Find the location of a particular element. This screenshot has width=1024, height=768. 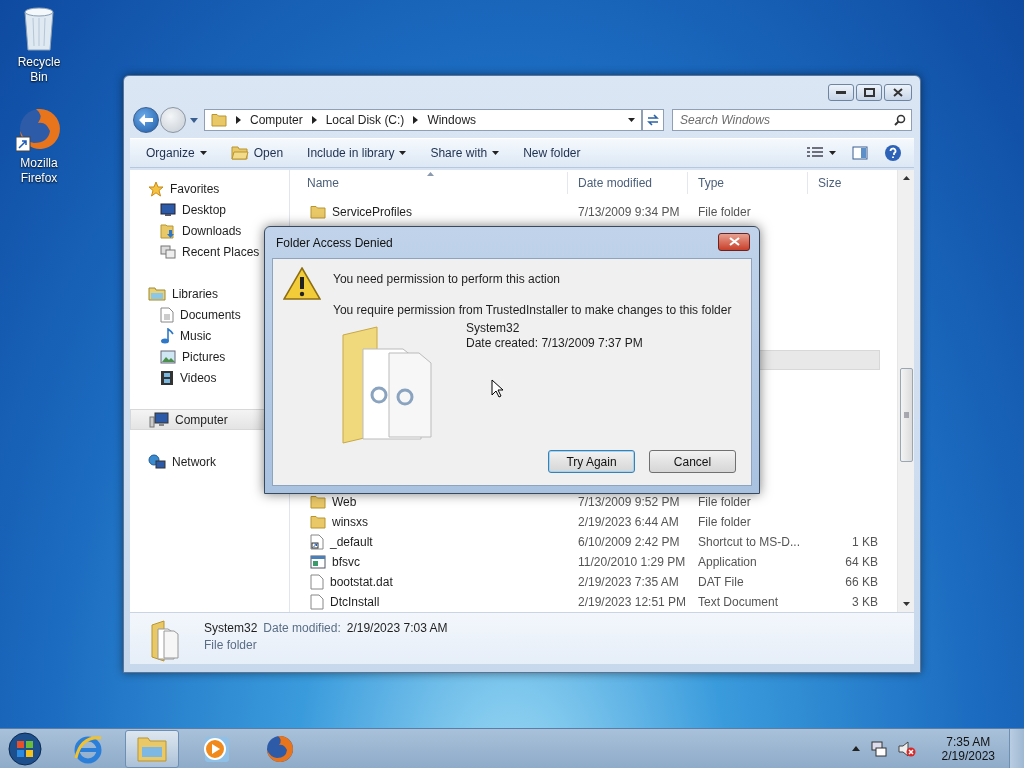

file-name: bootstat.dat is located at coordinates (361, 582).